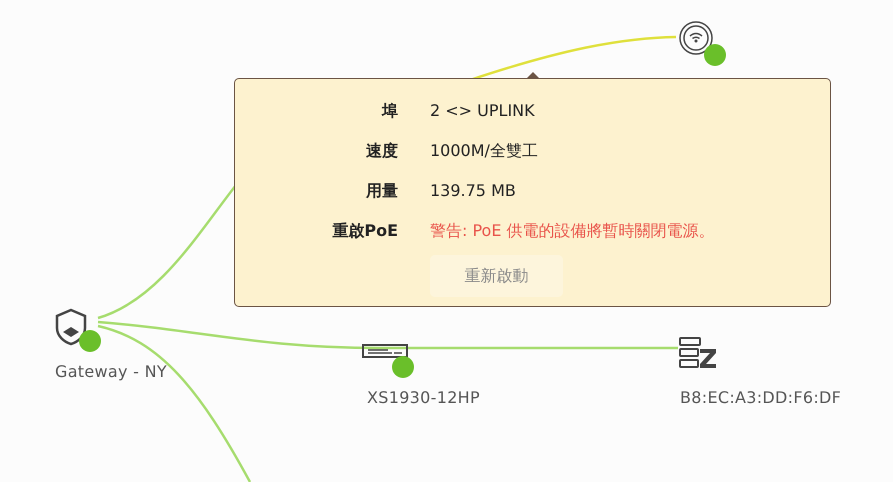  Describe the element at coordinates (365, 231) in the screenshot. I see `field-label: 重啟PoE` at that location.